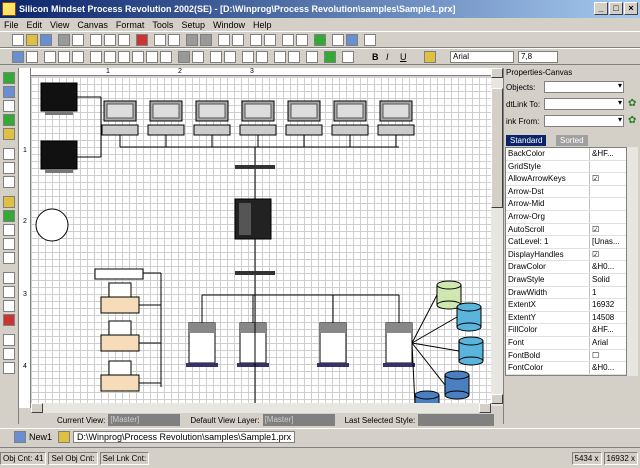 The width and height of the screenshot is (640, 468). What do you see at coordinates (262, 57) in the screenshot?
I see `connector-icon` at bounding box center [262, 57].